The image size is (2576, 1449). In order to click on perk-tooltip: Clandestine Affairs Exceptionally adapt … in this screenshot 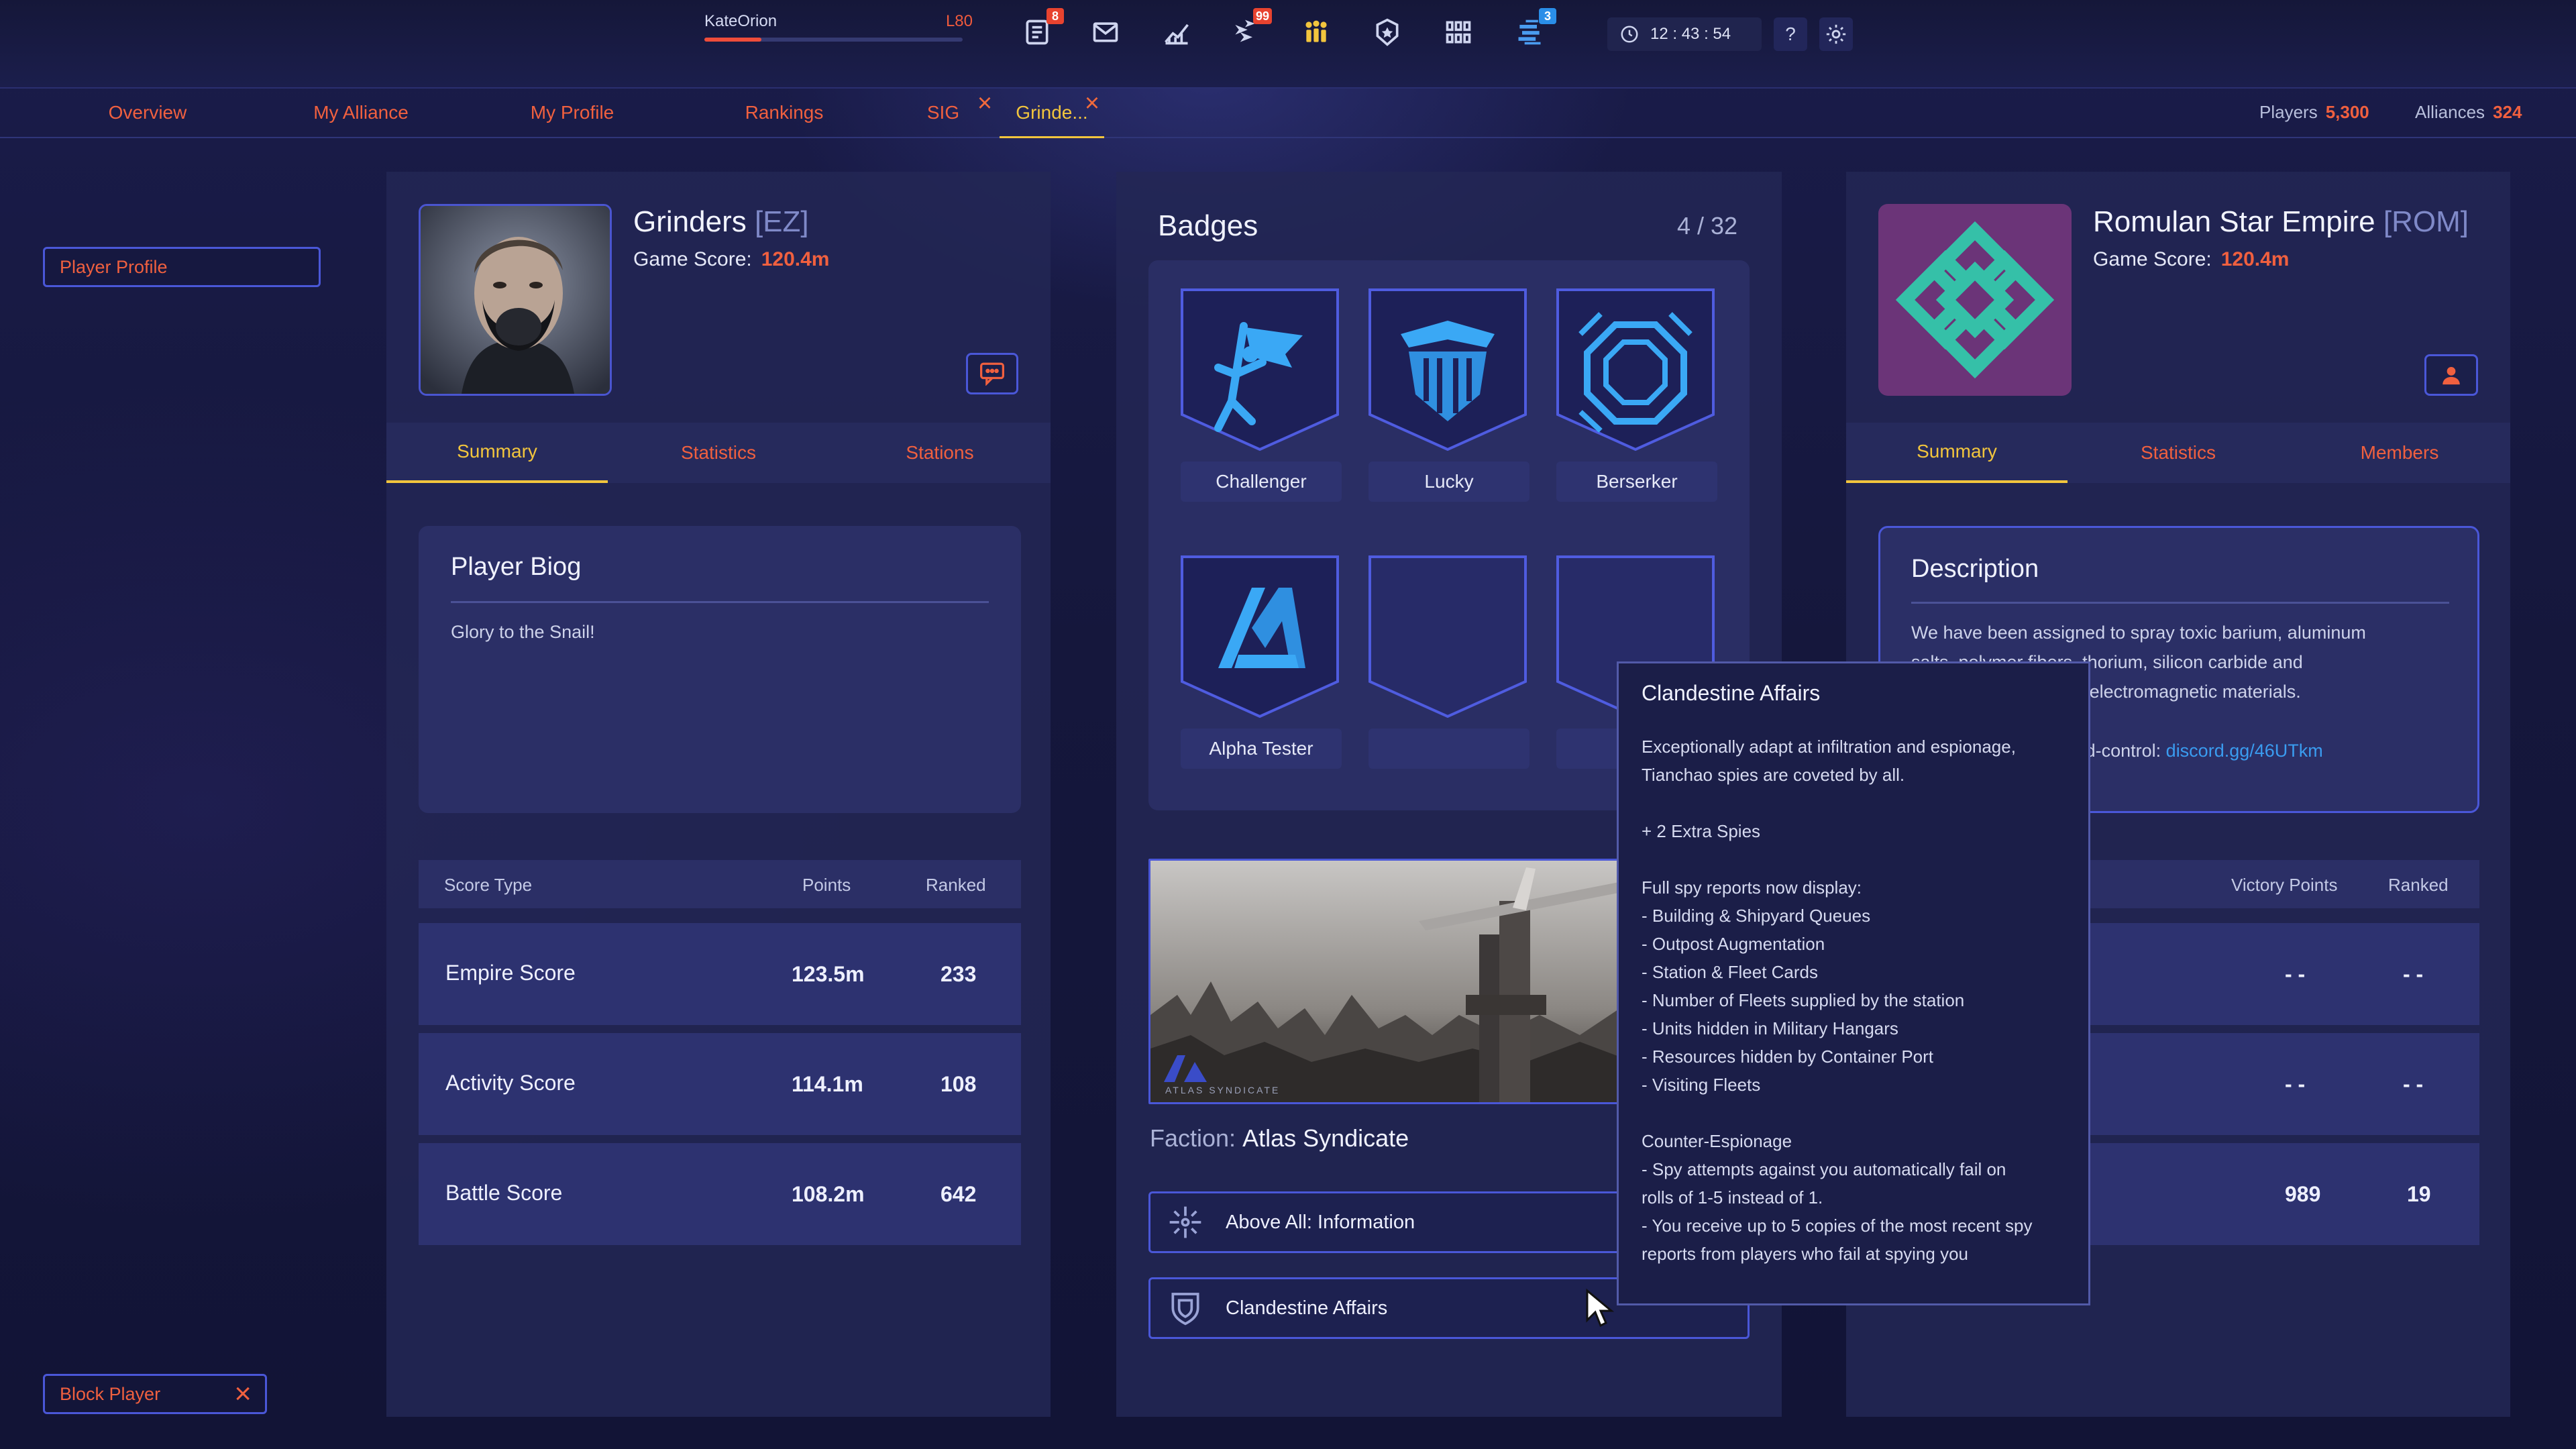, I will do `click(1853, 983)`.